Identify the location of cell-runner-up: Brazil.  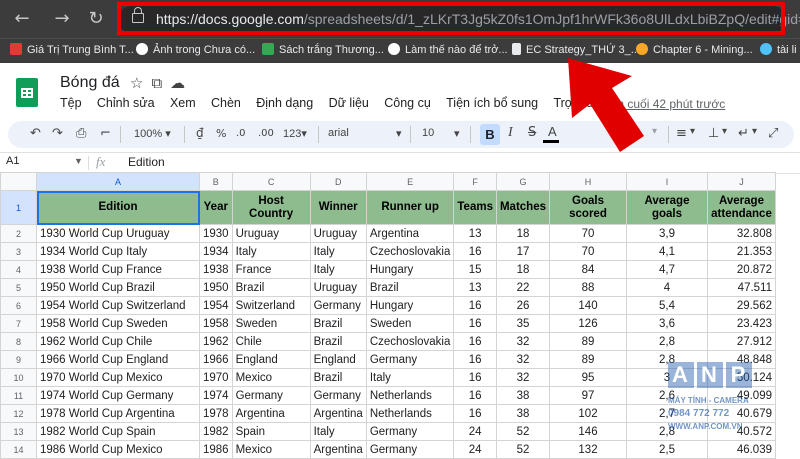
(410, 287).